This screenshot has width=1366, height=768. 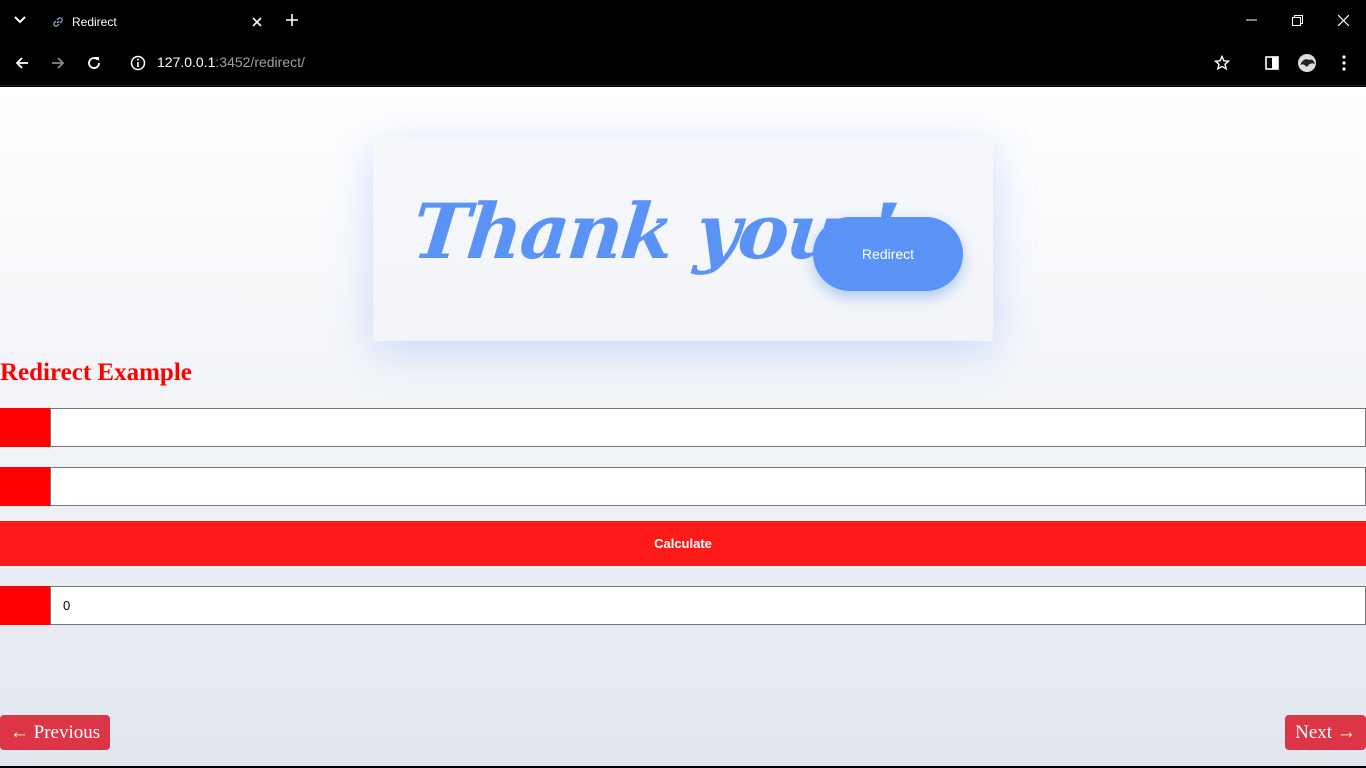 I want to click on side-panel-icon, so click(x=1272, y=63).